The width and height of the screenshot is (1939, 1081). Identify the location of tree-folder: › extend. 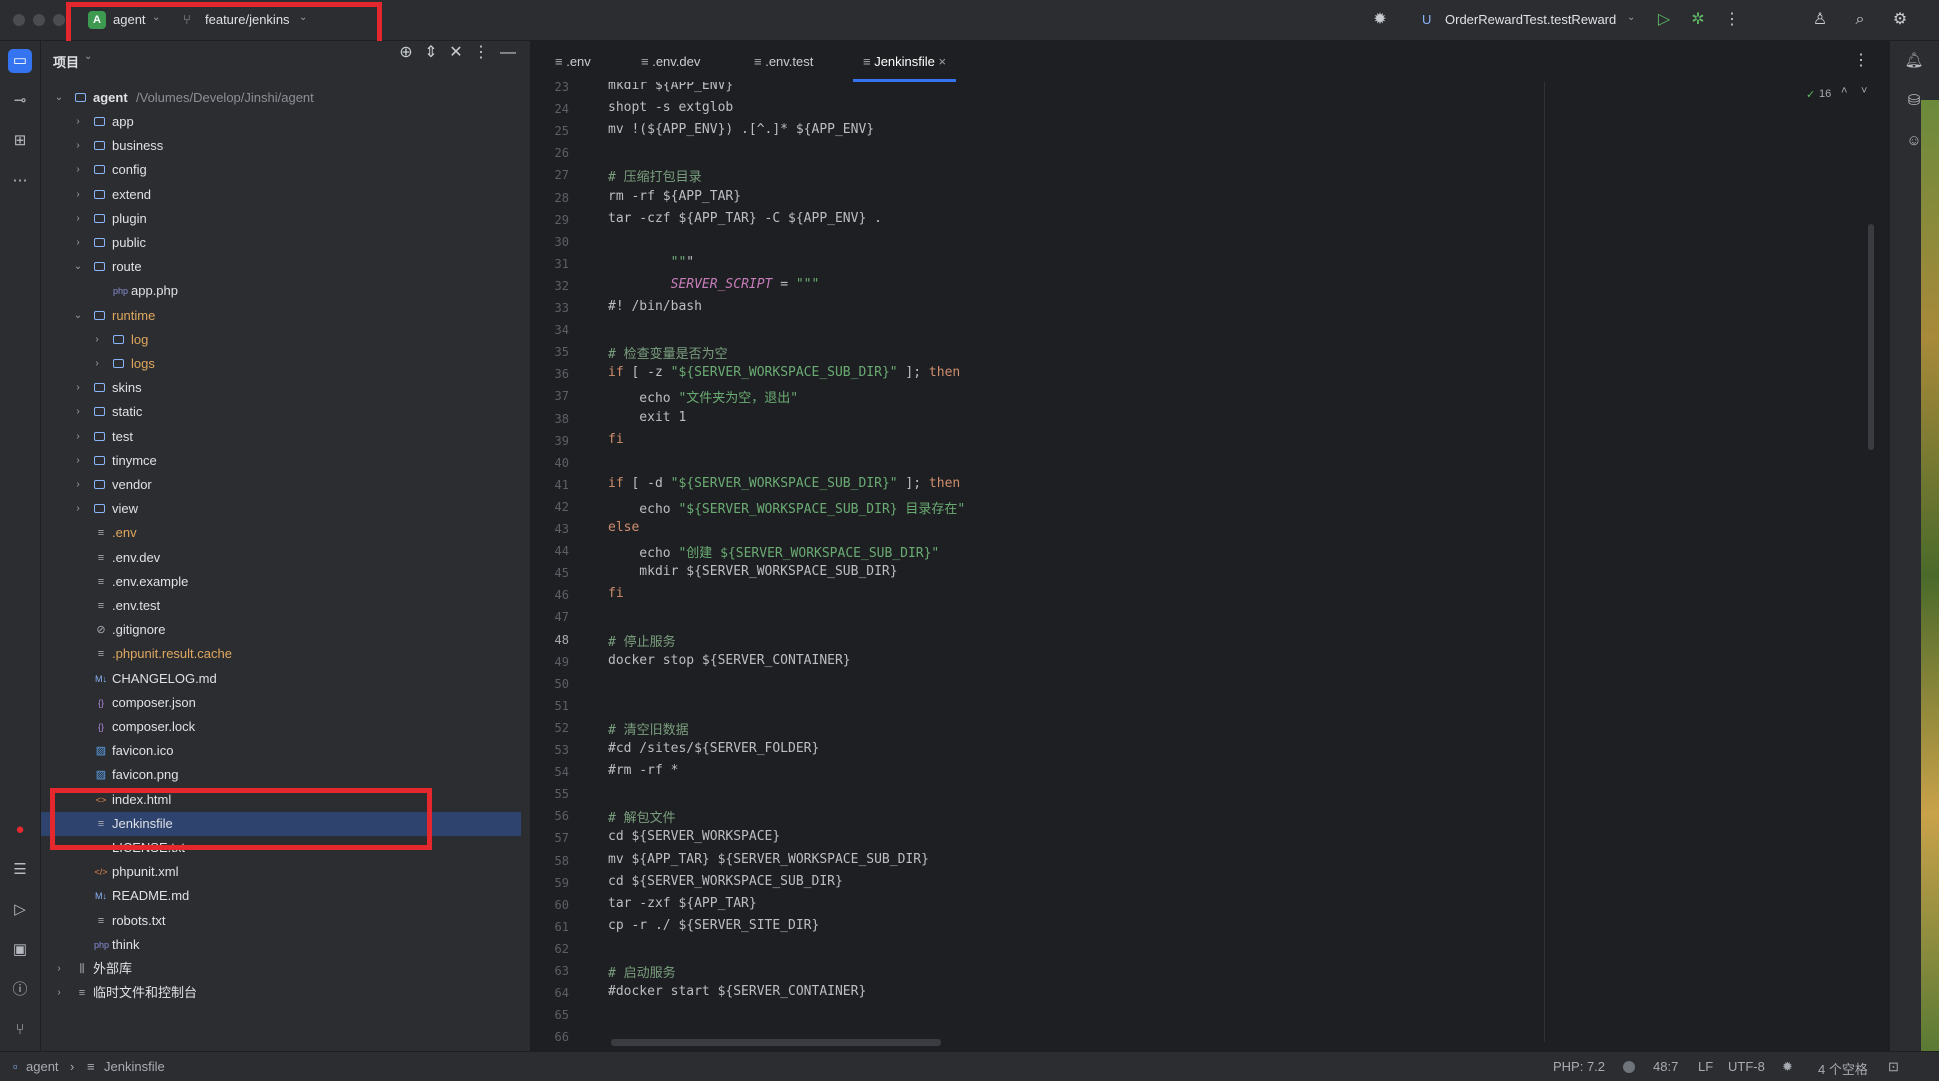
(281, 195).